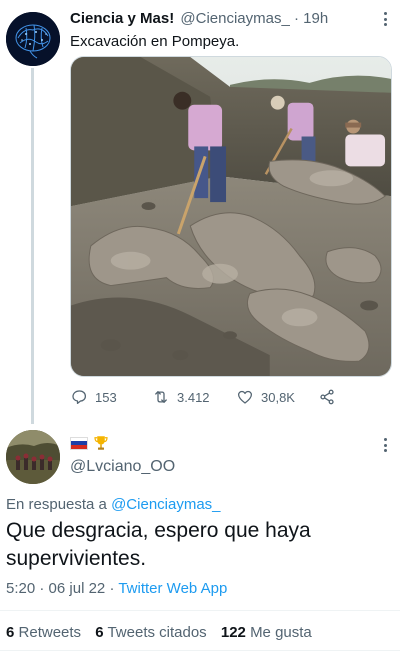  I want to click on client-link: Twitter Web App, so click(172, 588).